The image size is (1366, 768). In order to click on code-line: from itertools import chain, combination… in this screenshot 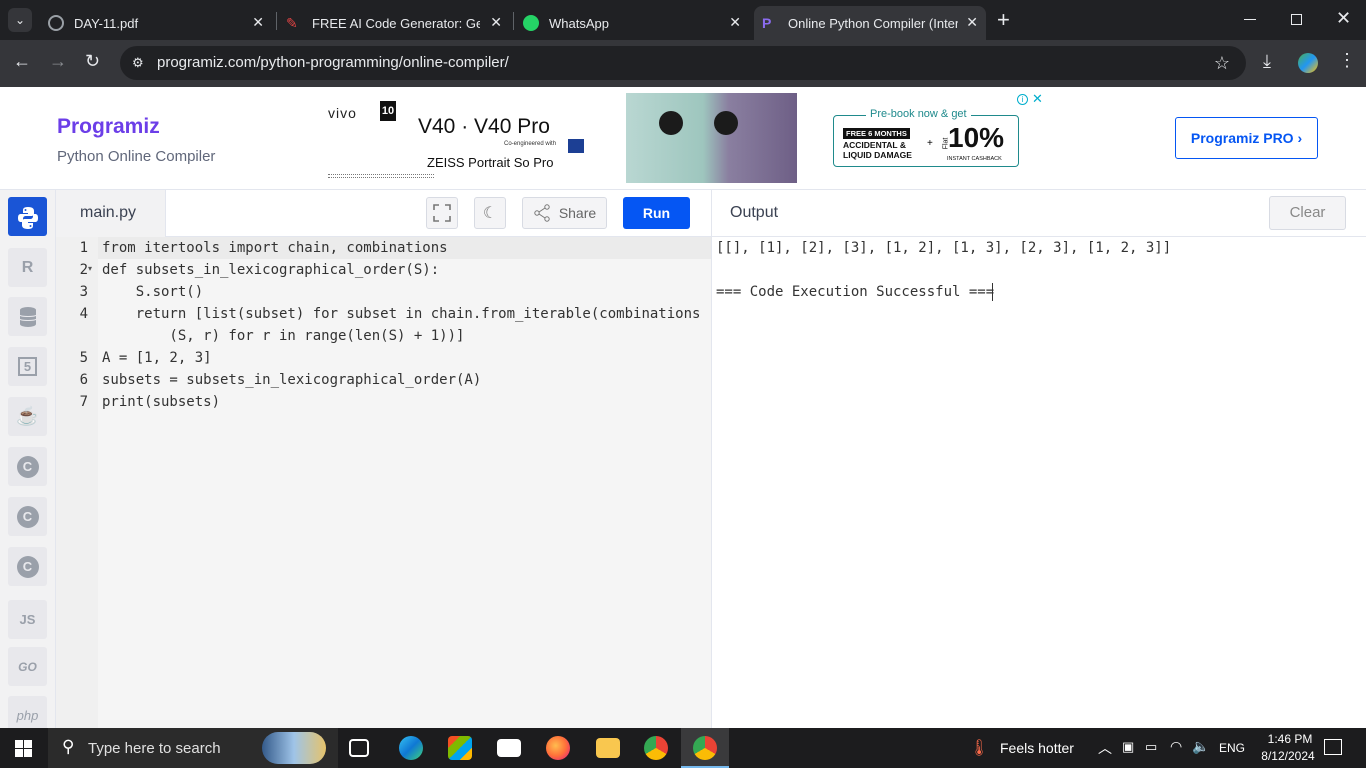, I will do `click(275, 248)`.